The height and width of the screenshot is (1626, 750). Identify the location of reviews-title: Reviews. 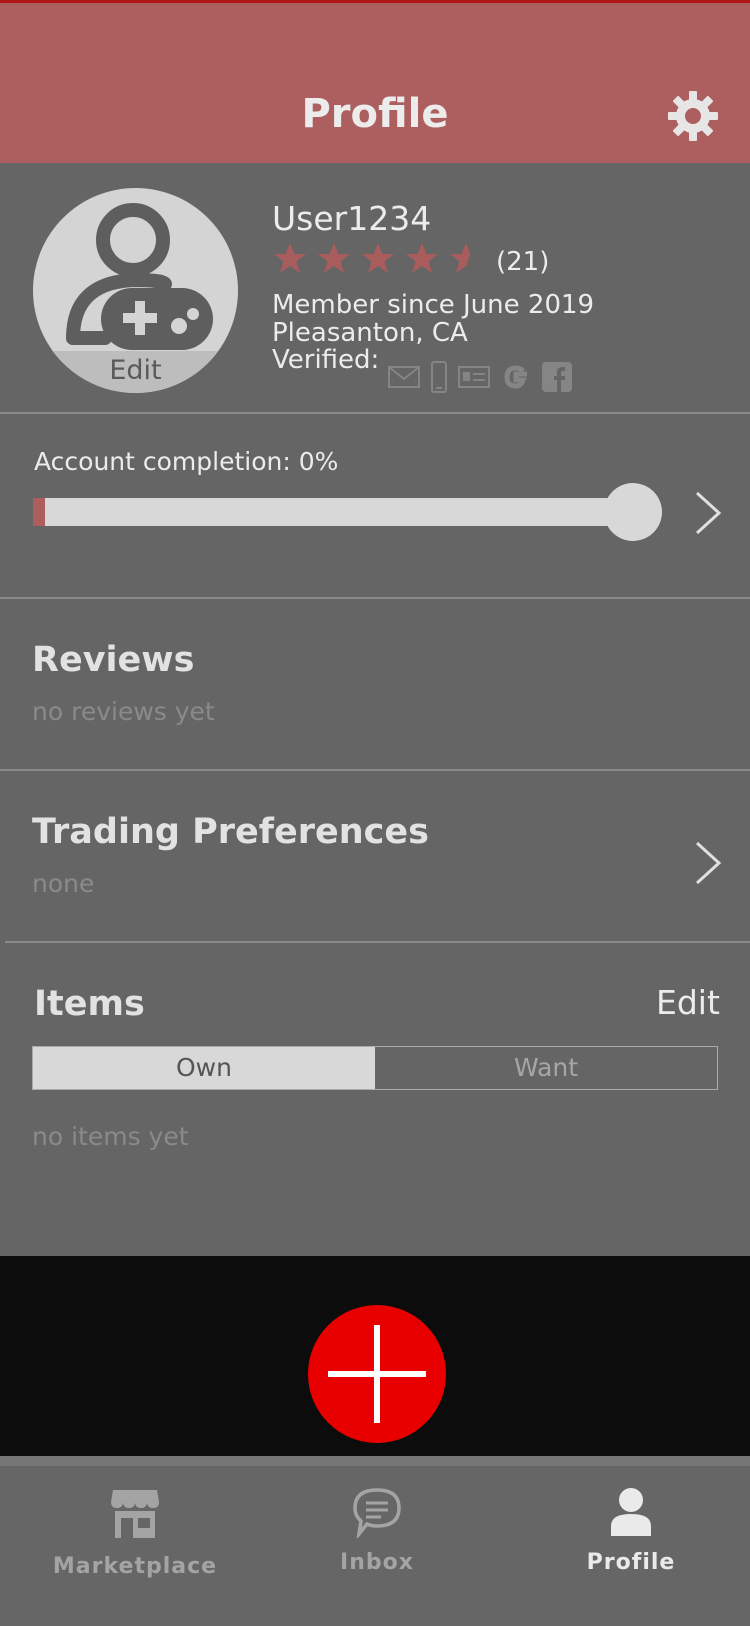
(113, 660).